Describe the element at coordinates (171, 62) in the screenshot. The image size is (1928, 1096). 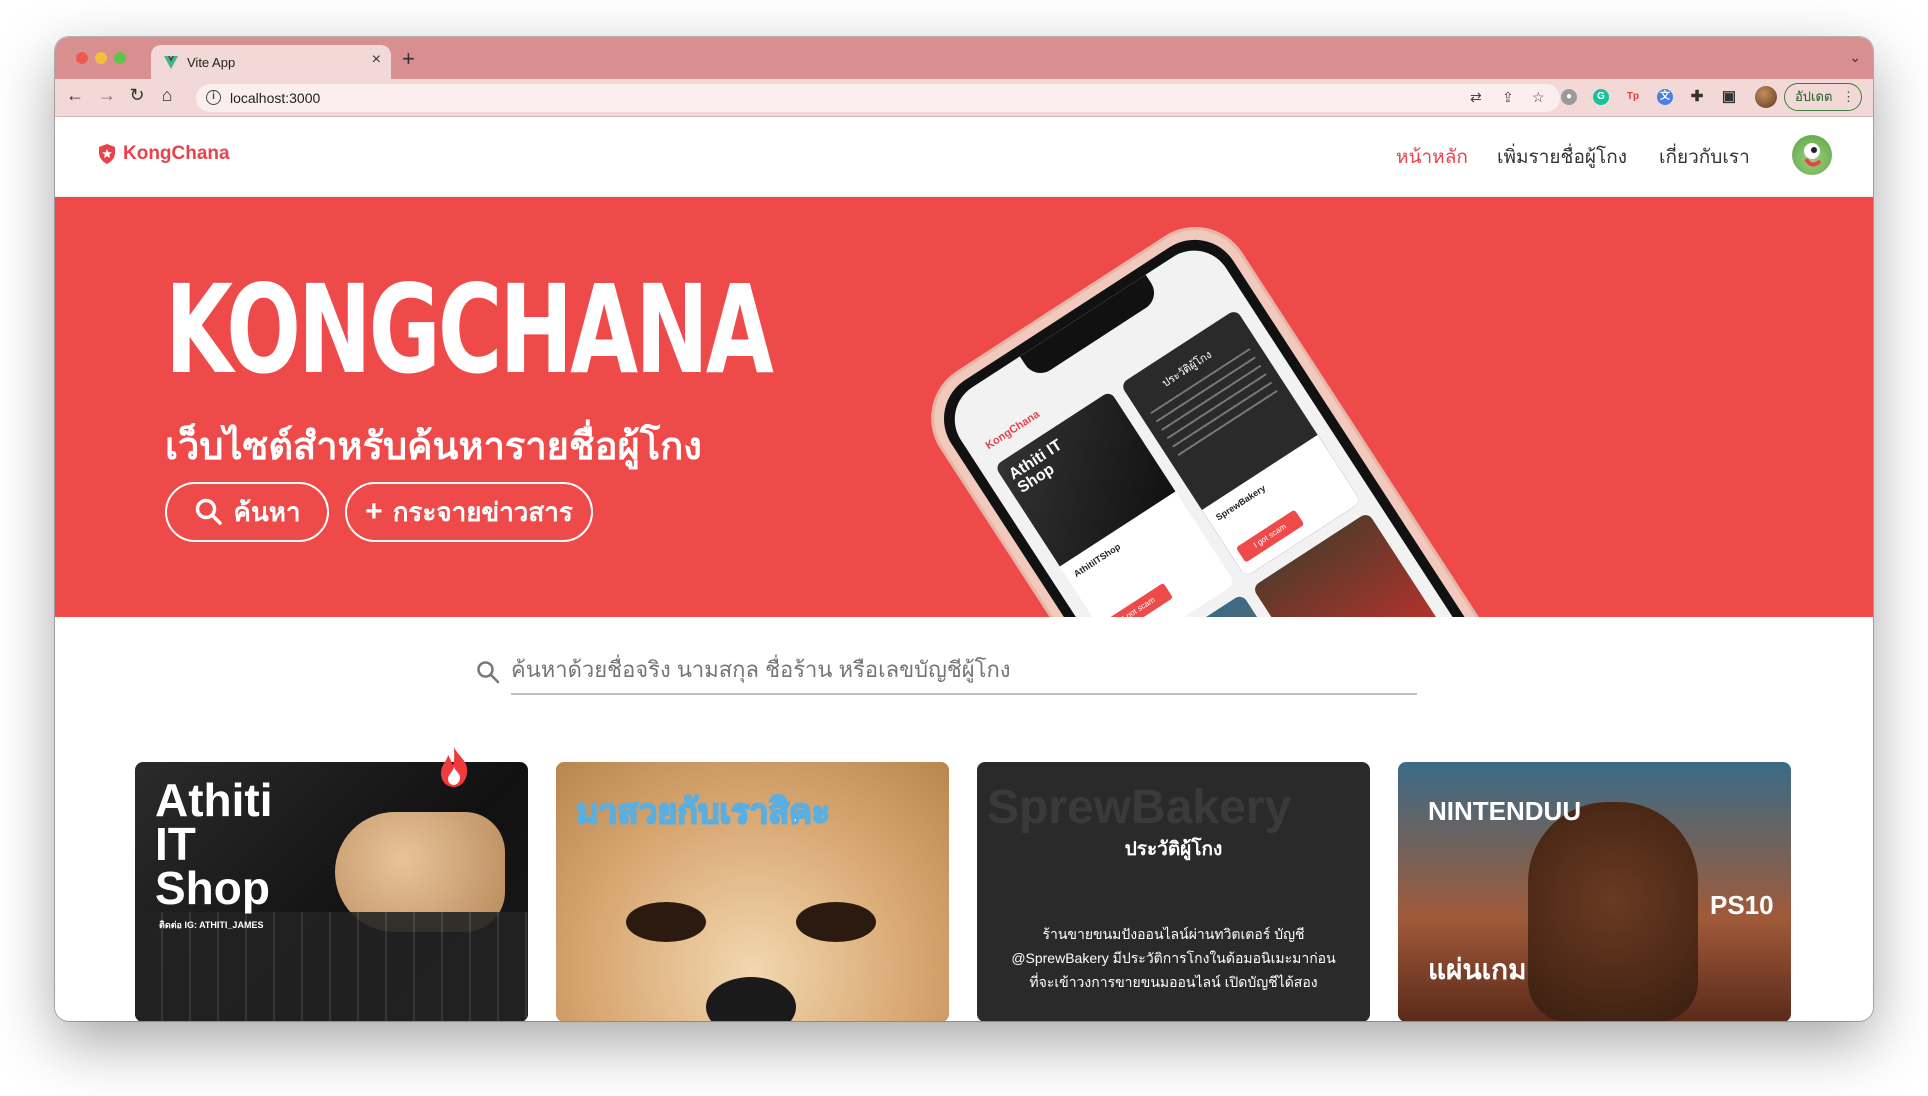
I see `vite-icon` at that location.